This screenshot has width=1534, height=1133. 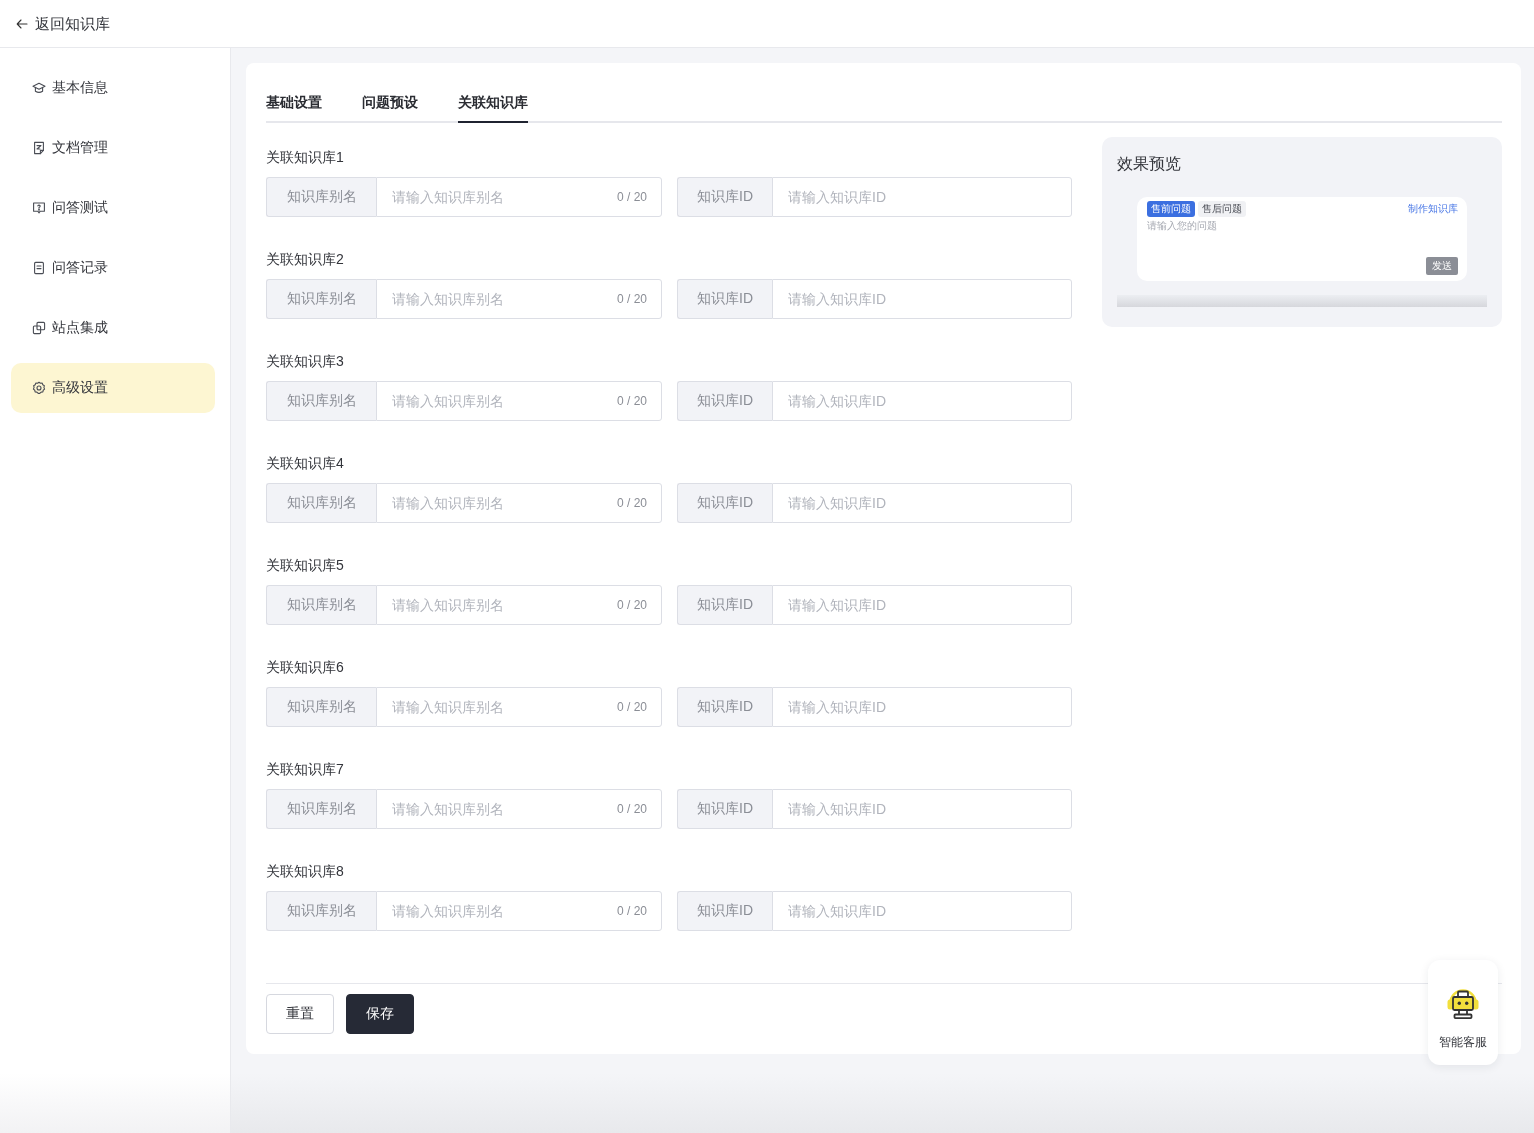 What do you see at coordinates (39, 388) in the screenshot?
I see `gear-icon` at bounding box center [39, 388].